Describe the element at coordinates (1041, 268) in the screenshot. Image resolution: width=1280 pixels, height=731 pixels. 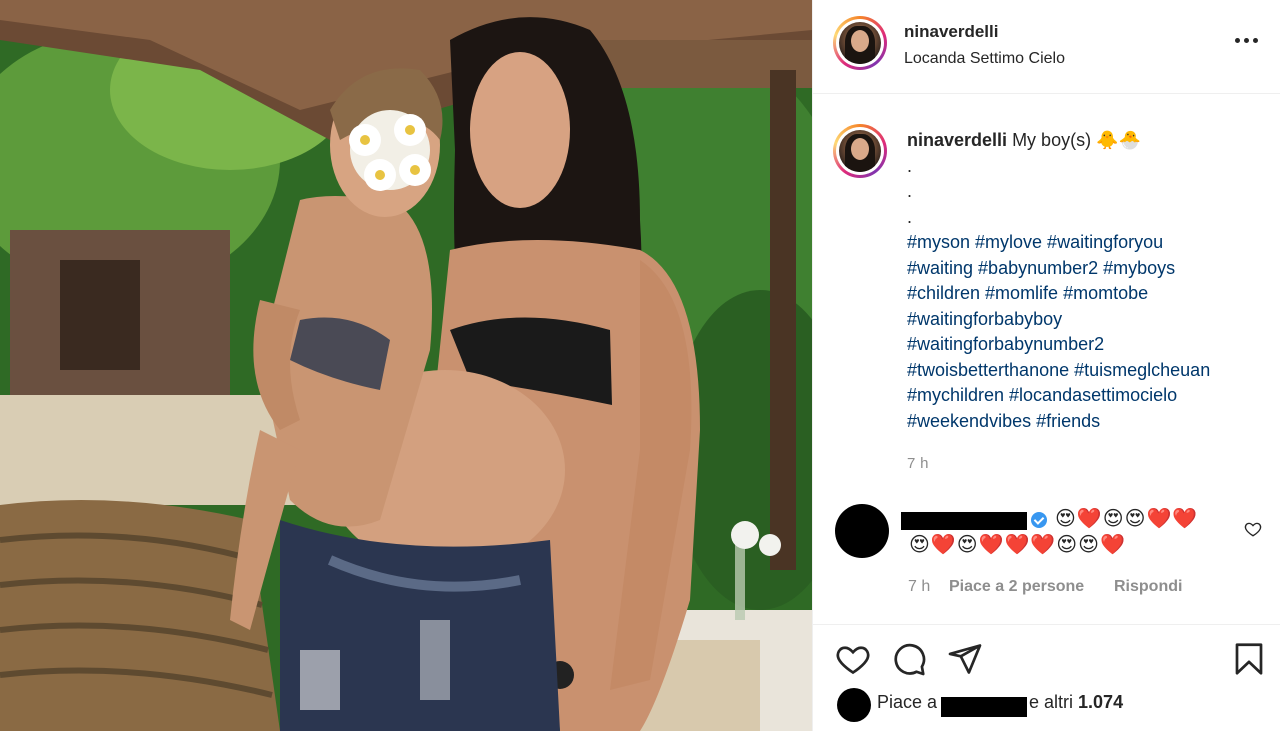
I see `hashtag-line: #waiting #babynumber2 #myboys` at that location.